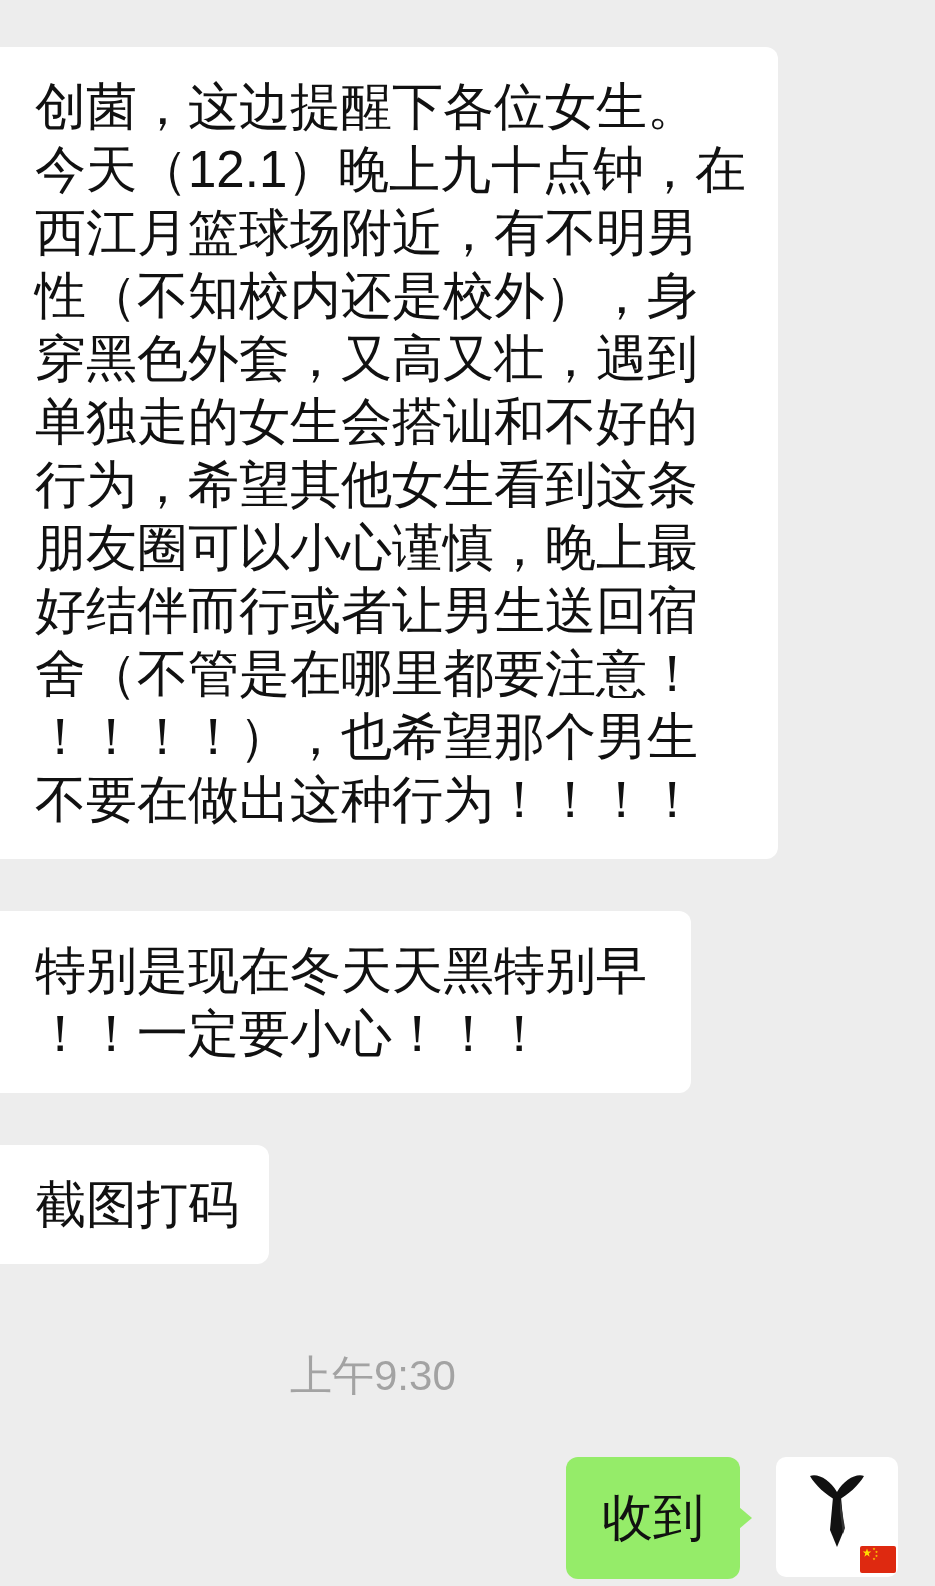  What do you see at coordinates (837, 1510) in the screenshot?
I see `tie-icon` at bounding box center [837, 1510].